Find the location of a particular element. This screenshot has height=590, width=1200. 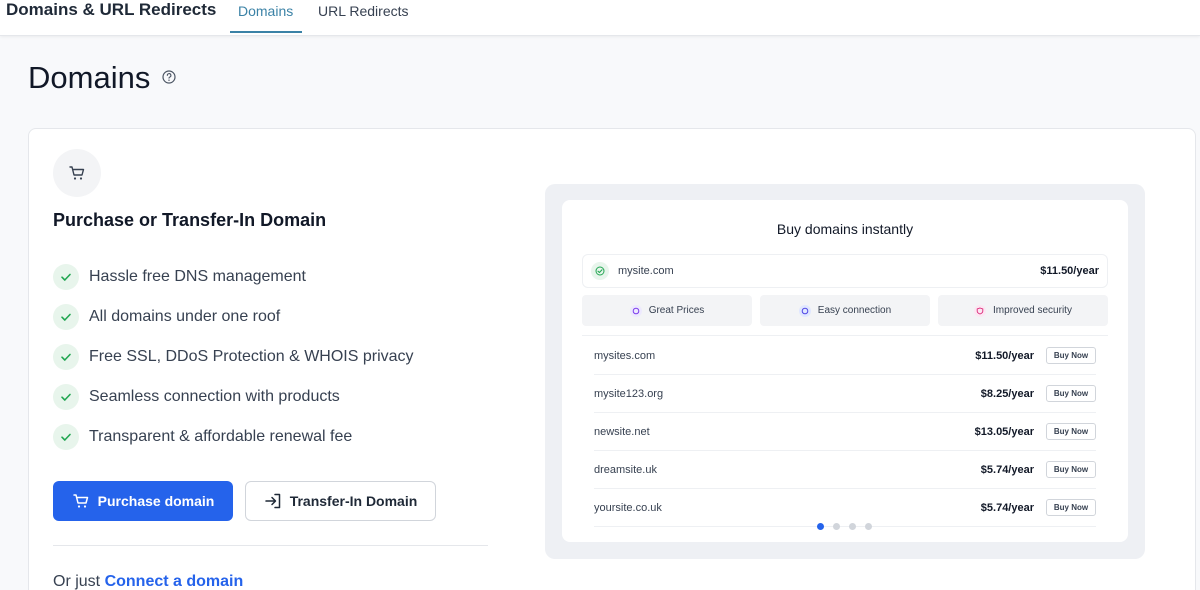

price-tag-icon is located at coordinates (635, 310).